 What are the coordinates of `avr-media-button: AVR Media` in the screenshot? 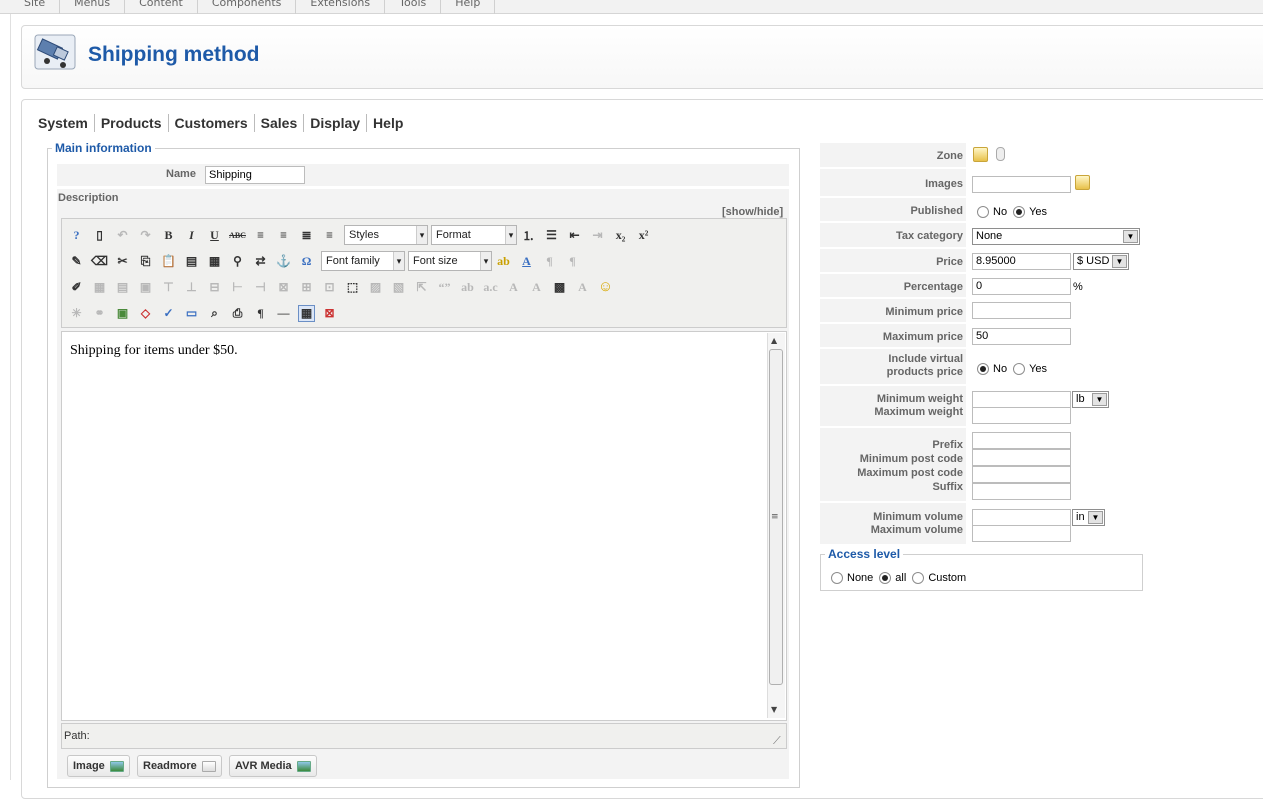 It's located at (273, 766).